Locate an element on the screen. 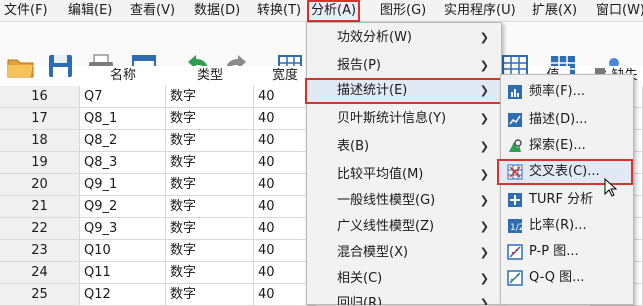  menu-item-correlate: 相关(C) ❯ is located at coordinates (404, 279).